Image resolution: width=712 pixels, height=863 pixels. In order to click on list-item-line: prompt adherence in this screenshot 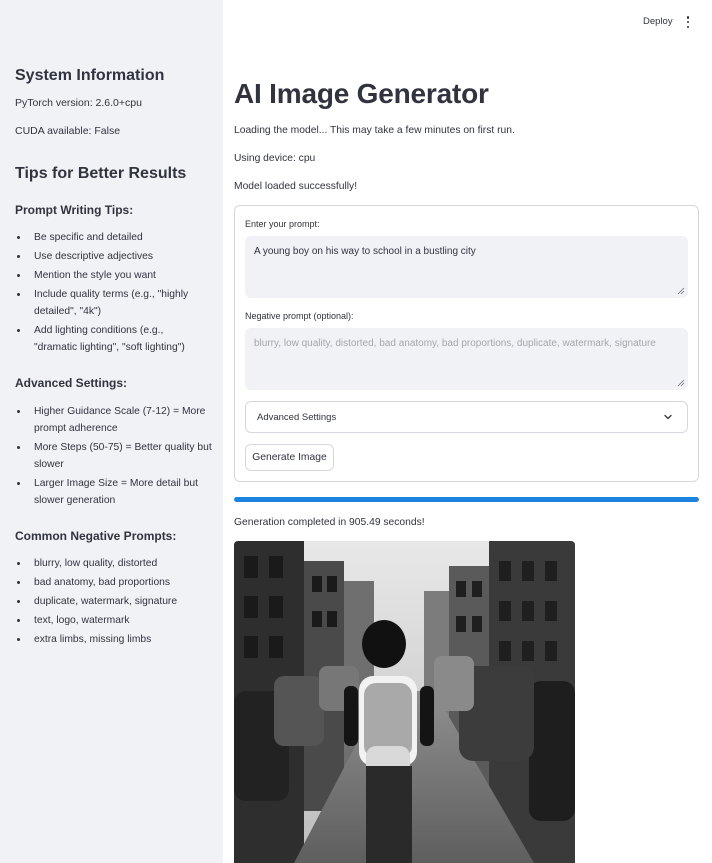, I will do `click(76, 428)`.